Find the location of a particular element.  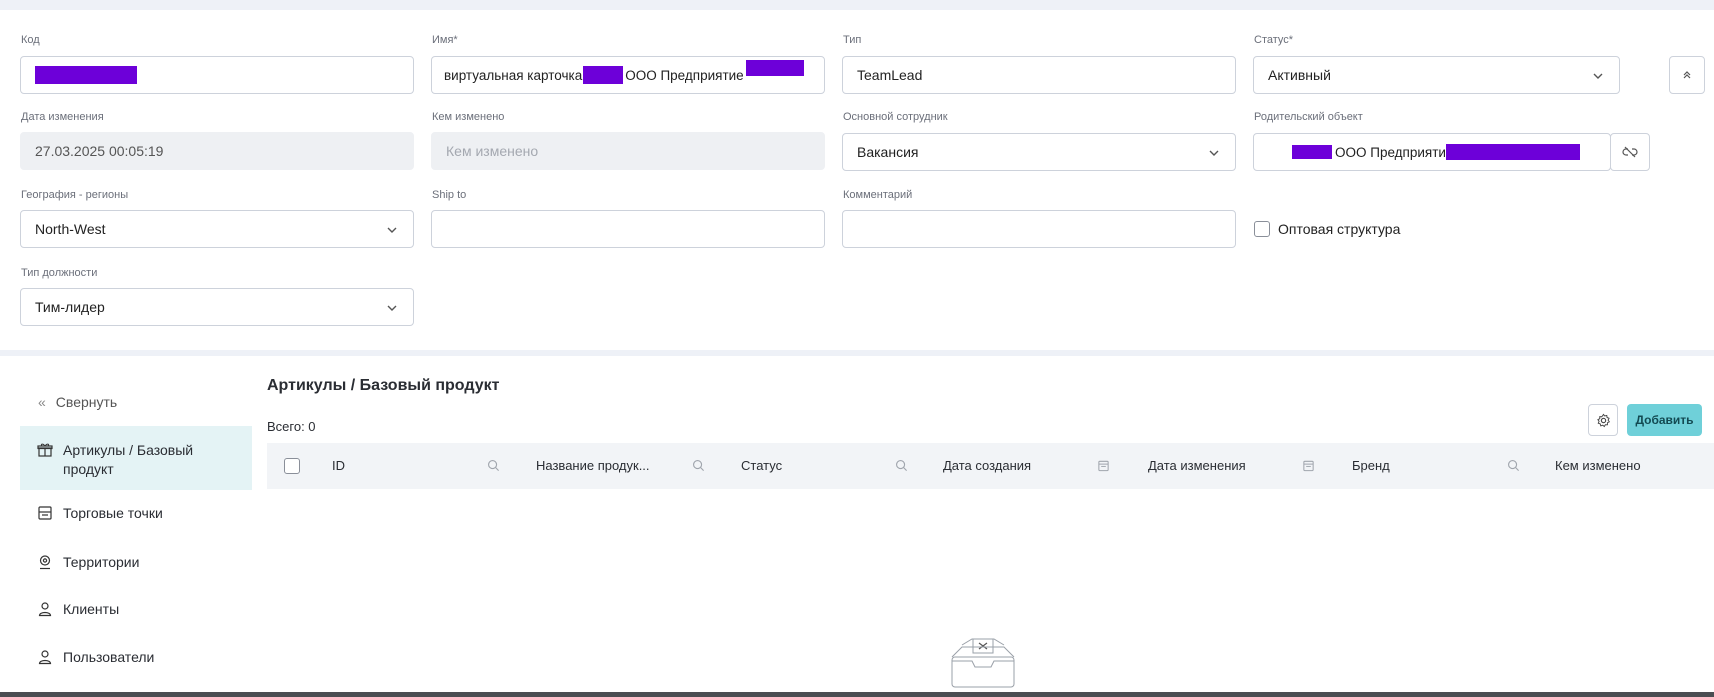

sidebar-item-territories: Территории is located at coordinates (136, 562).